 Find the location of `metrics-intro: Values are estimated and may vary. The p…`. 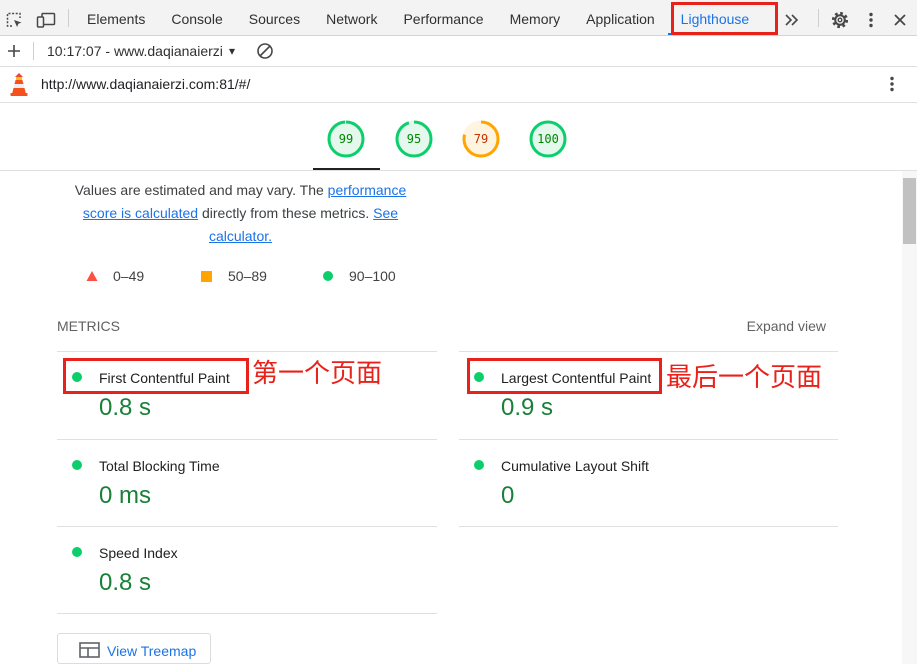

metrics-intro: Values are estimated and may vary. The p… is located at coordinates (240, 213).